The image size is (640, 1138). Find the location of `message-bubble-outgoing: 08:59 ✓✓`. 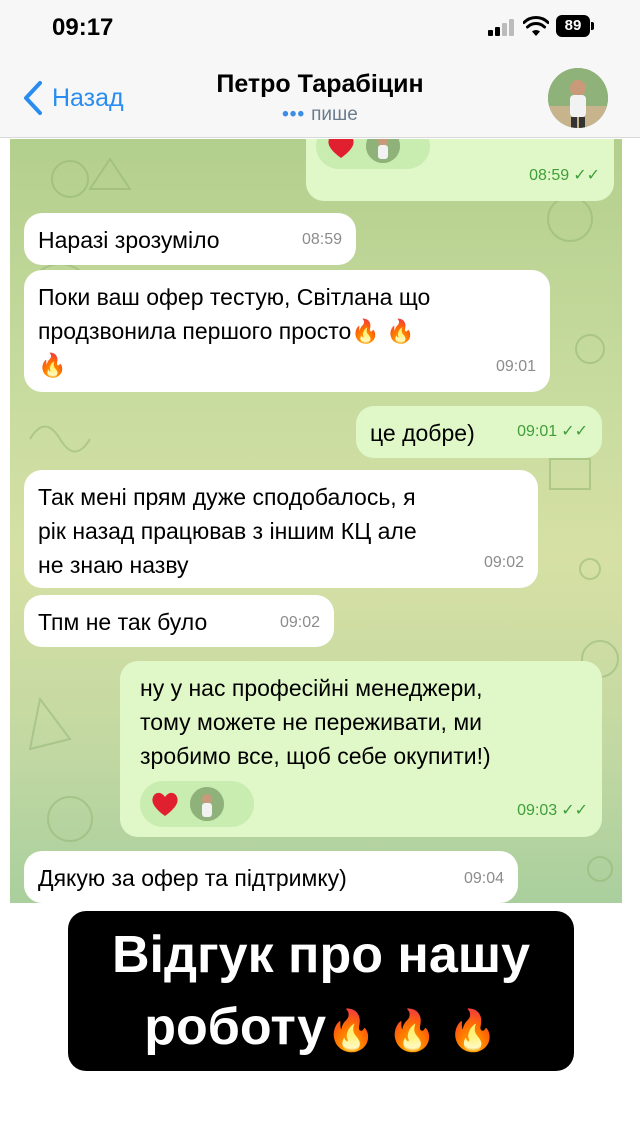

message-bubble-outgoing: 08:59 ✓✓ is located at coordinates (460, 170).